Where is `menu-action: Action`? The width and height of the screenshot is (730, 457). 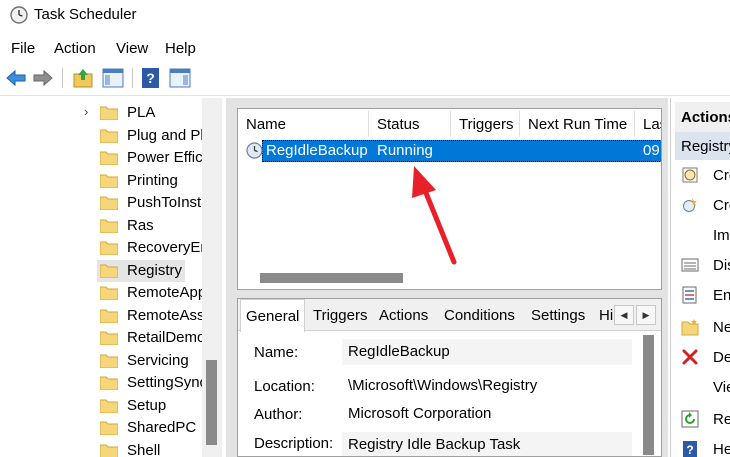 menu-action: Action is located at coordinates (75, 48).